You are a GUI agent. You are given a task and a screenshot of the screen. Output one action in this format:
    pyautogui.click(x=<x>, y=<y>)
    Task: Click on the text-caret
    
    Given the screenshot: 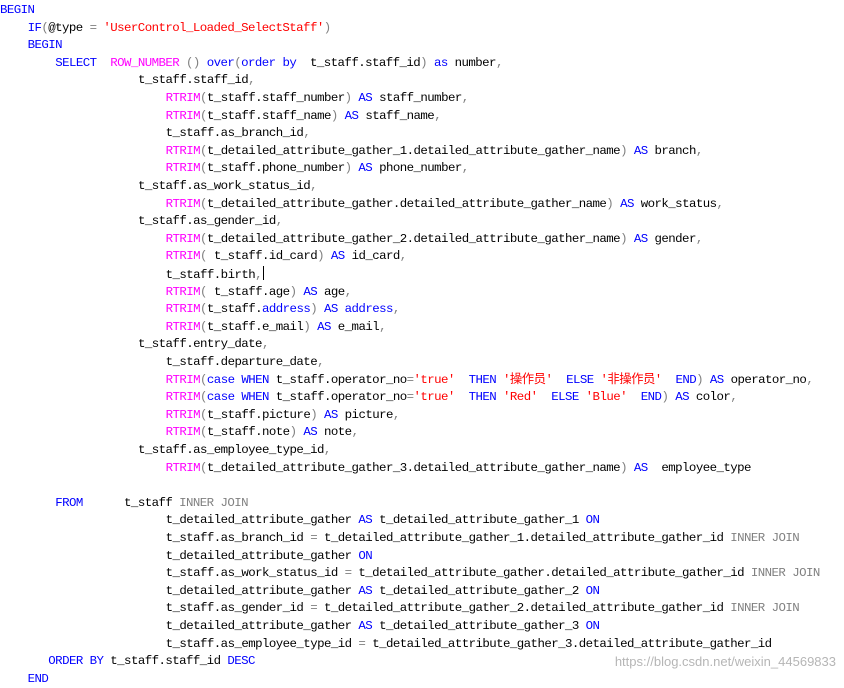 What is the action you would take?
    pyautogui.click(x=263, y=273)
    